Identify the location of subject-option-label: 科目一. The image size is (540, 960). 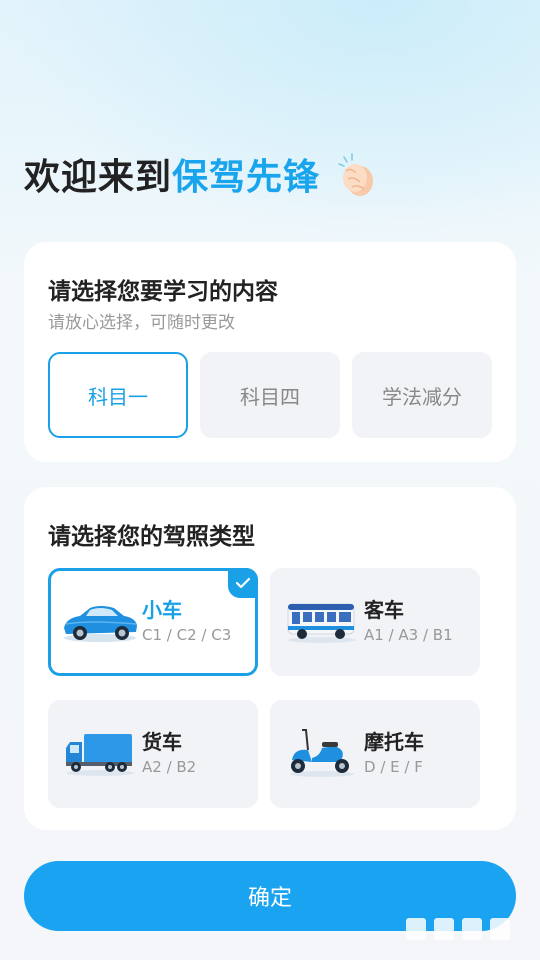
(118, 396).